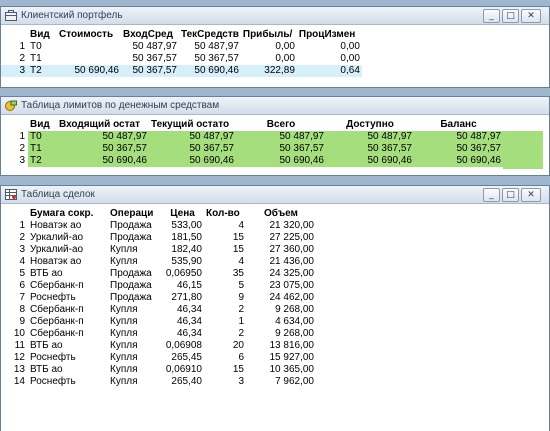 The height and width of the screenshot is (431, 550). What do you see at coordinates (22, 309) in the screenshot?
I see `row-number: 8` at bounding box center [22, 309].